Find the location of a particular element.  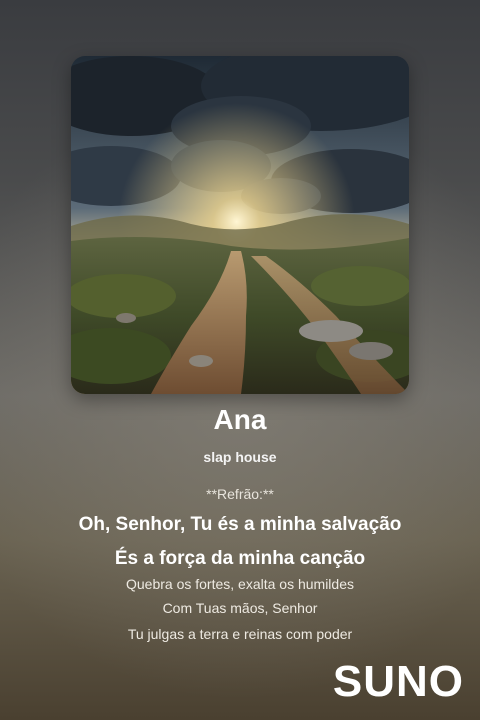

suno-logo: SUNO is located at coordinates (398, 681).